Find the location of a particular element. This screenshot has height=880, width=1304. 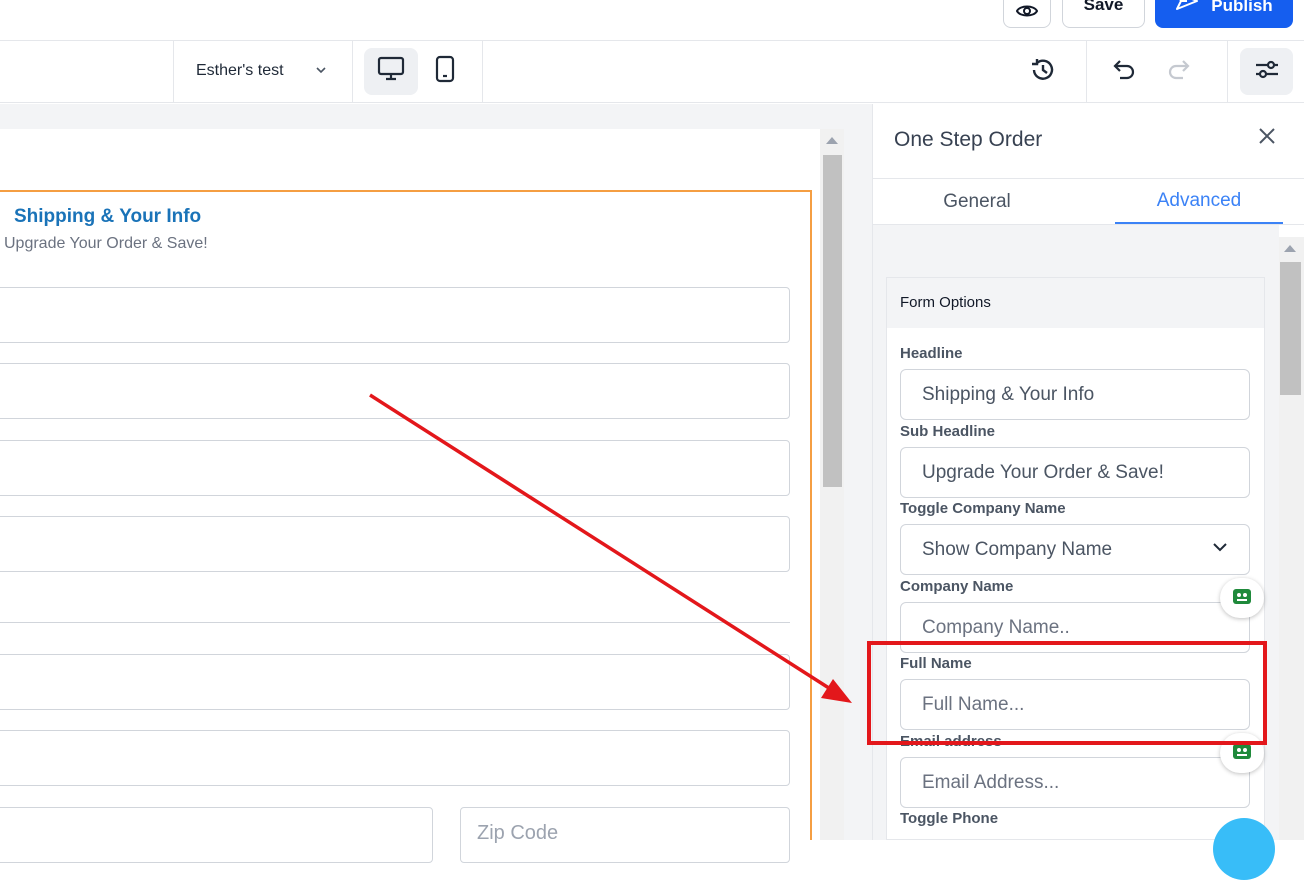

help-chat-button is located at coordinates (1244, 849).